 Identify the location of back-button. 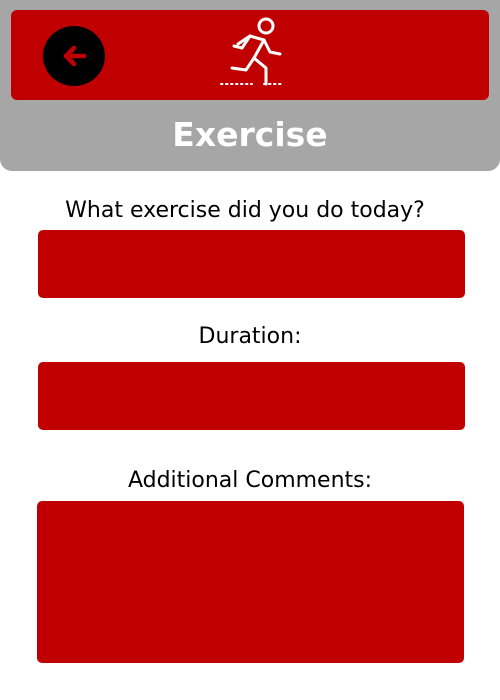
(74, 56).